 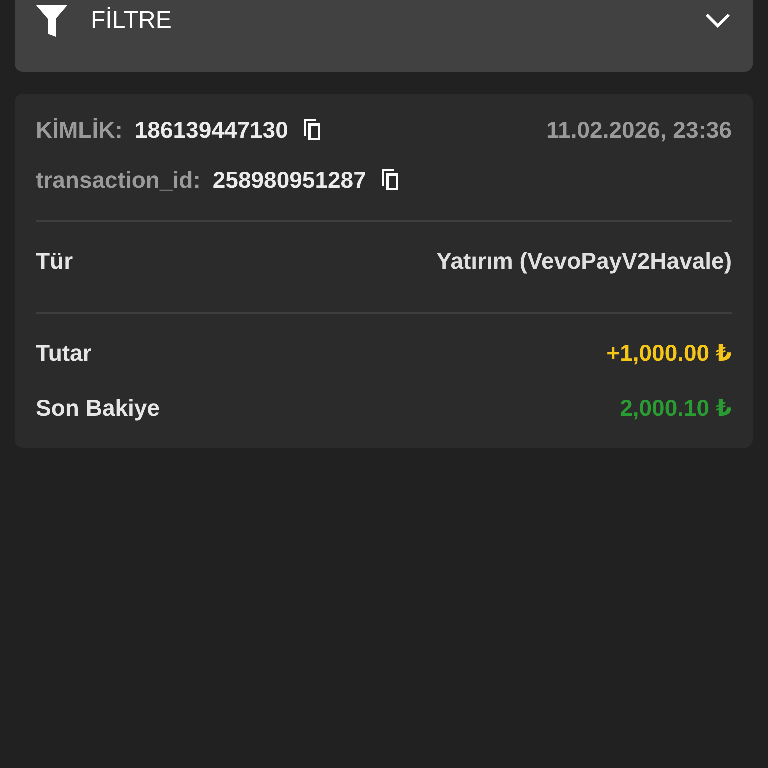 What do you see at coordinates (98, 408) in the screenshot?
I see `row-label: Son Bakiye` at bounding box center [98, 408].